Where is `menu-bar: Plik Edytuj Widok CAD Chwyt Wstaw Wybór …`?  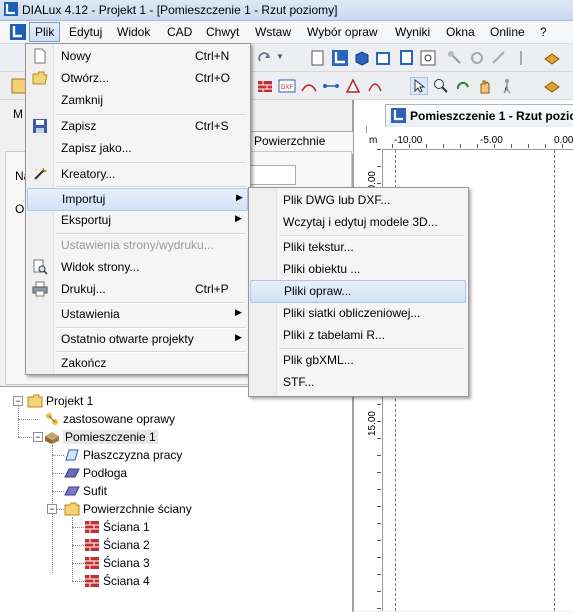
menu-bar: Plik Edytuj Widok CAD Chwyt Wstaw Wybór … is located at coordinates (286, 32).